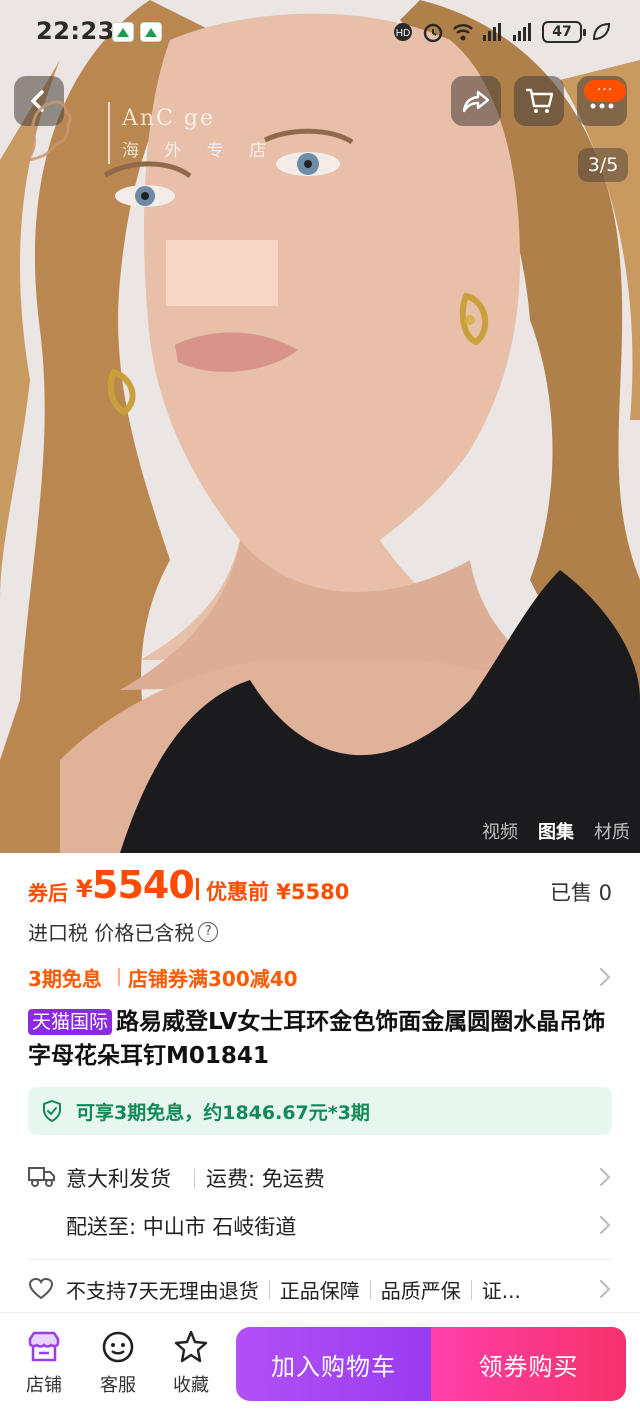 The height and width of the screenshot is (1415, 640). What do you see at coordinates (119, 977) in the screenshot?
I see `promo-divider` at bounding box center [119, 977].